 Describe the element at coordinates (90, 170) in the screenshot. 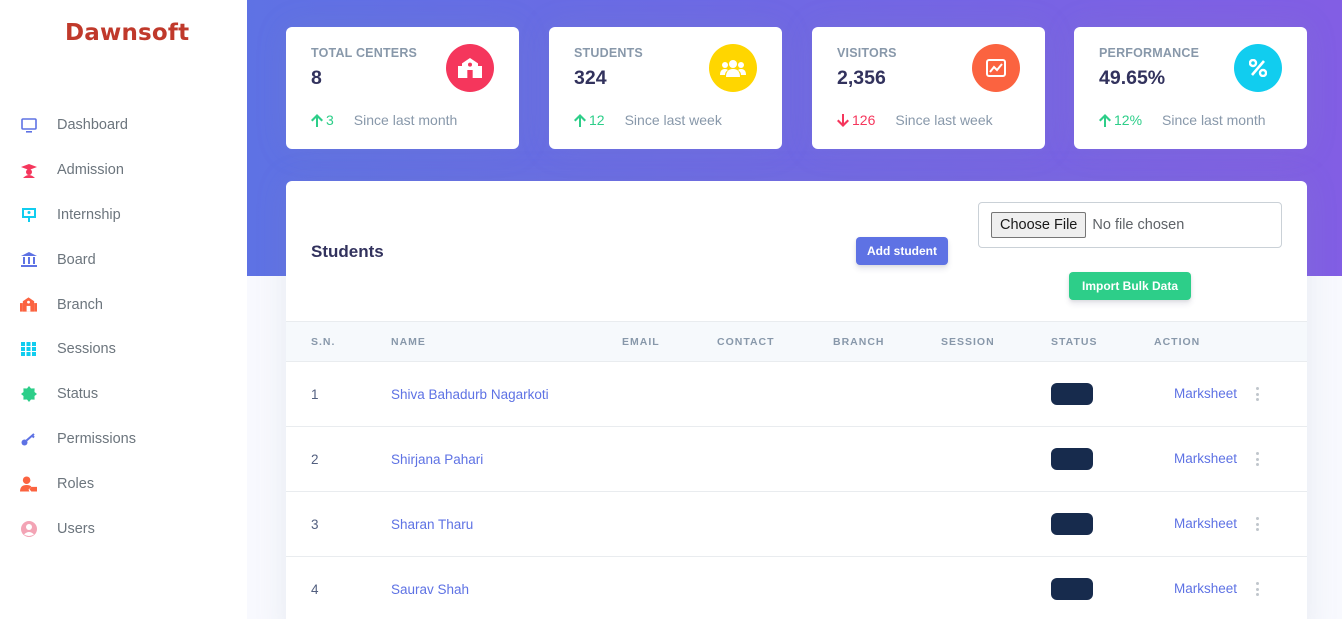

I see `sidebar-item-label: Admission` at that location.